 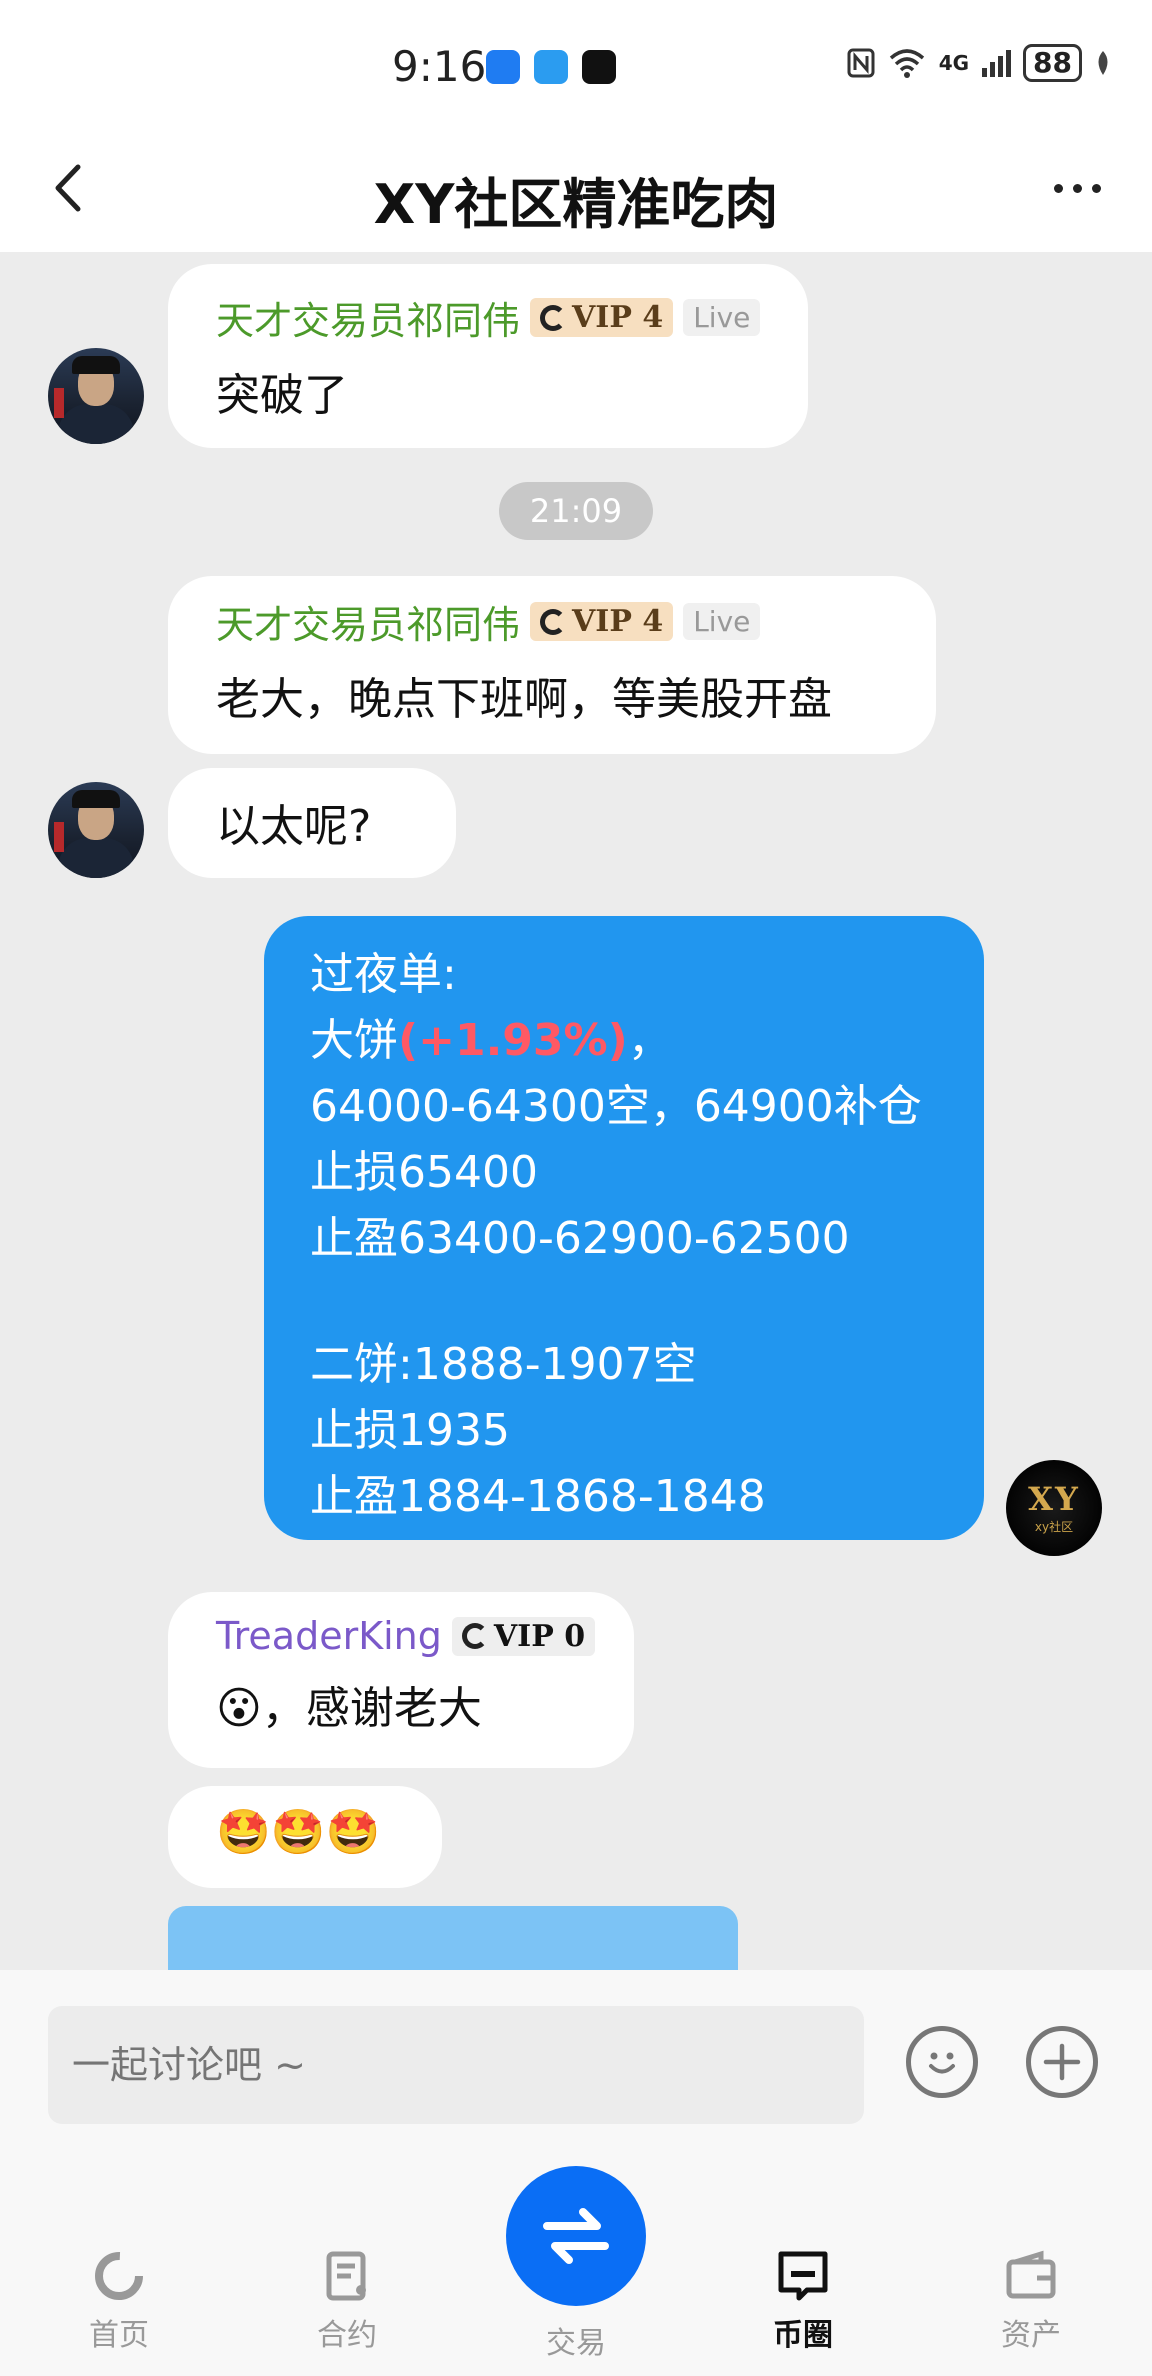 I want to click on page-title: XY社区精准吃肉, so click(x=576, y=204).